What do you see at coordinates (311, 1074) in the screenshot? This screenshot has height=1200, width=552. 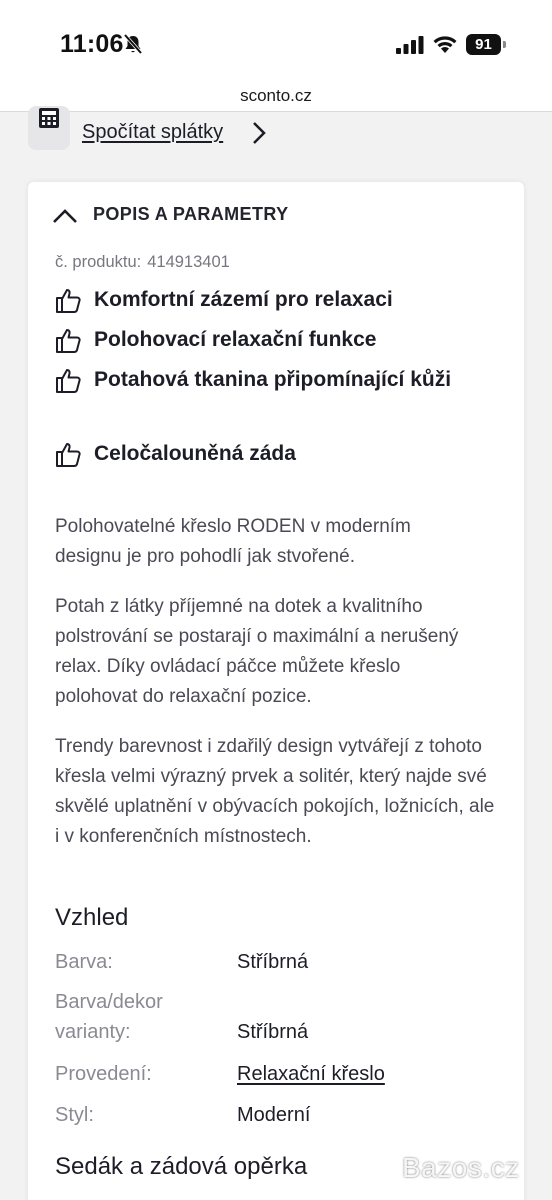 I see `variant-link: Relaxační křeslo` at bounding box center [311, 1074].